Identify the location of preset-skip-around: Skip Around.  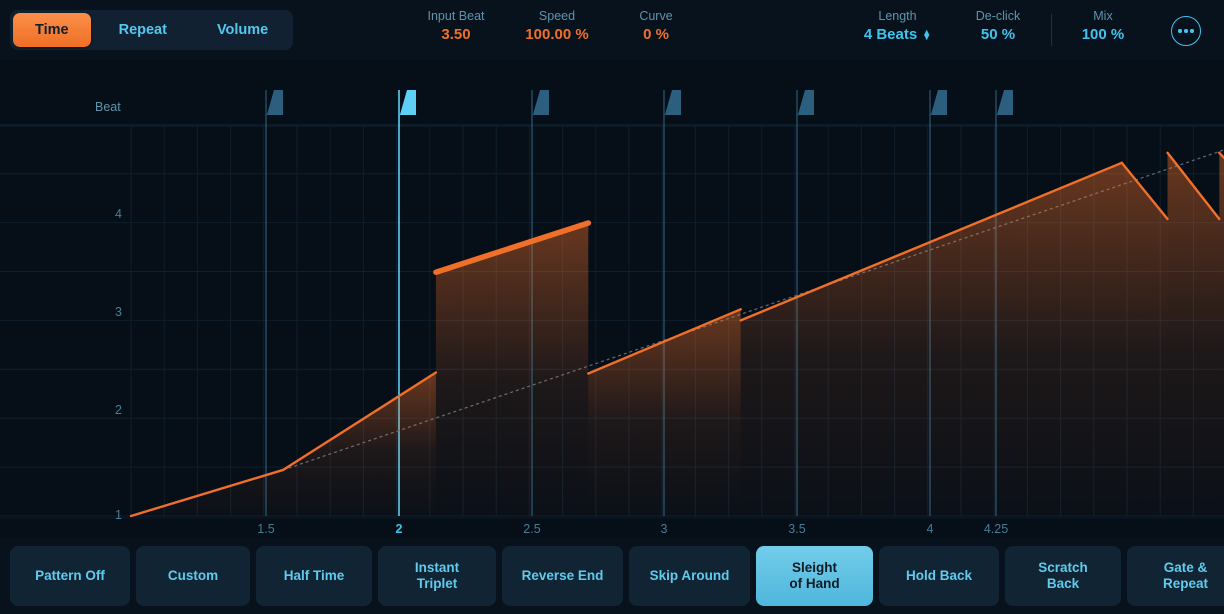
(689, 576).